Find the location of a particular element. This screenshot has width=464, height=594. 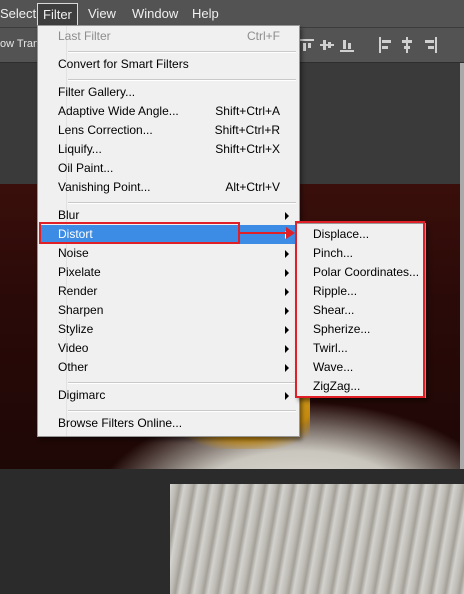

menu-item-lens-correction: Lens Correction... Shift+Ctrl+R is located at coordinates (168, 130).